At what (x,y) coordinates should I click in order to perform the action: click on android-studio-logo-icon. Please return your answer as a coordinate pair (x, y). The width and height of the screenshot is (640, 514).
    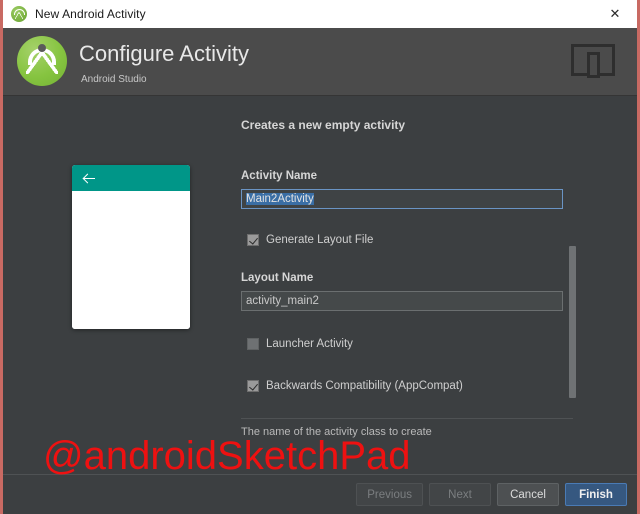
    Looking at the image, I should click on (42, 61).